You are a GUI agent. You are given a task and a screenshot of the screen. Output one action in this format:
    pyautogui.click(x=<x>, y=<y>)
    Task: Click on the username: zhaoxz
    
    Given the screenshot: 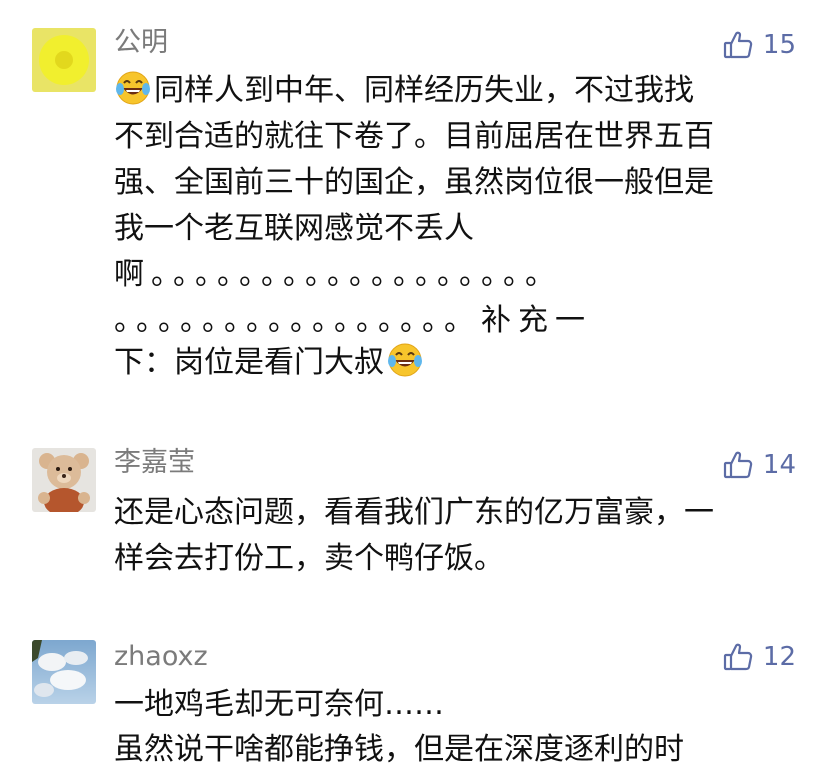 What is the action you would take?
    pyautogui.click(x=161, y=657)
    